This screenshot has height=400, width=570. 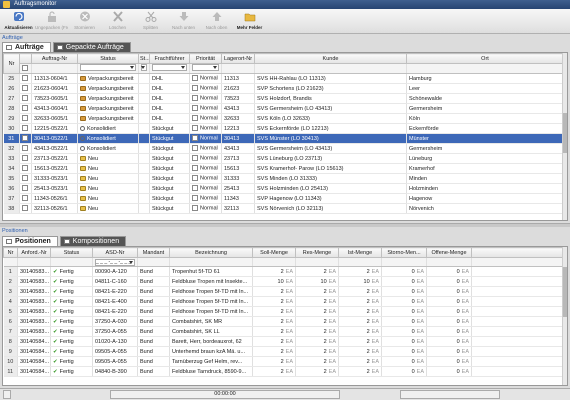 What do you see at coordinates (205, 58) in the screenshot?
I see `orders-column-header: Priorität` at bounding box center [205, 58].